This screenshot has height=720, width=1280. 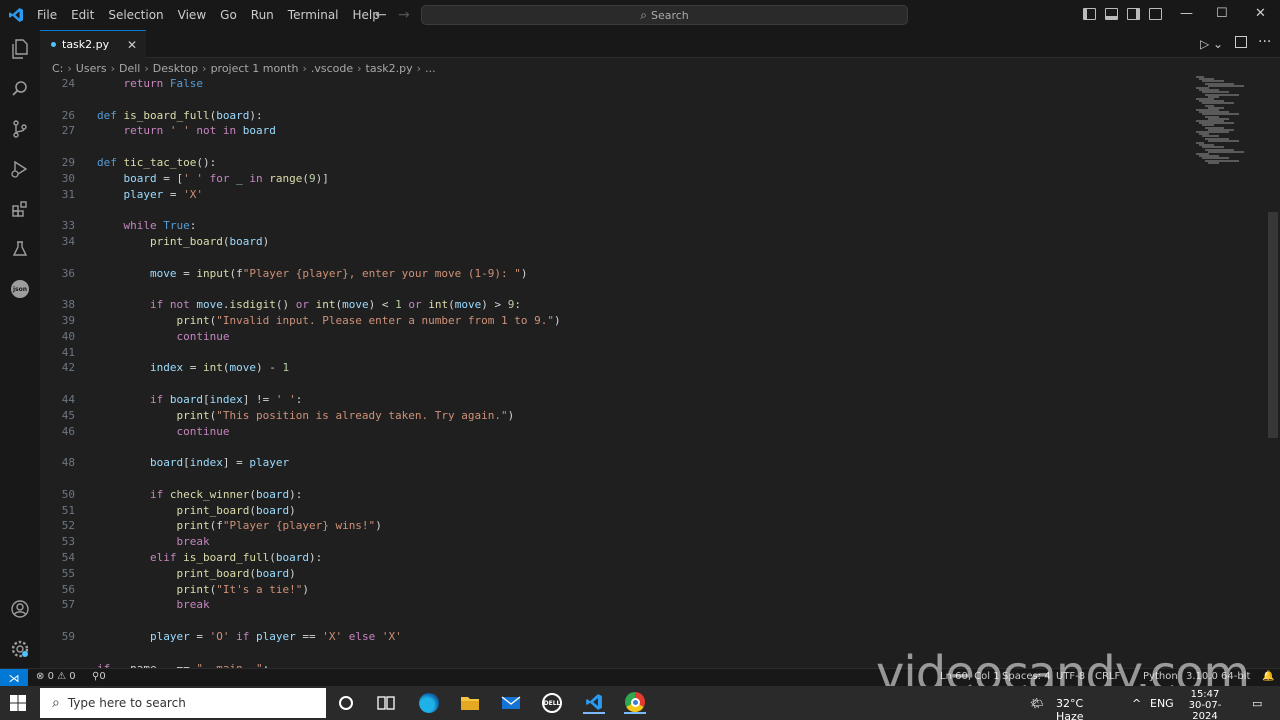 I want to click on code-line: 27 return ' ' not in board, so click(x=615, y=131).